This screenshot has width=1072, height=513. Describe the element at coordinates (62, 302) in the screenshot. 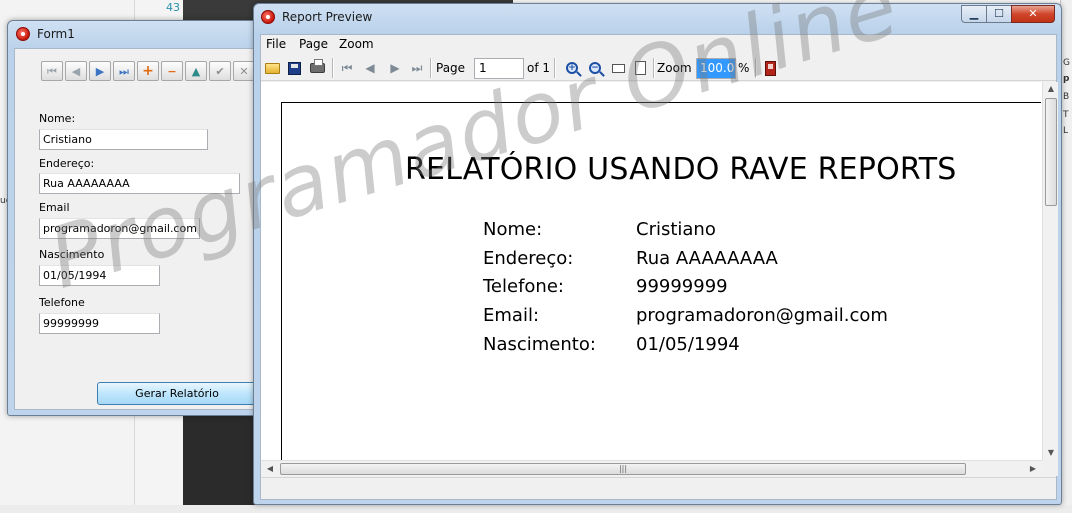

I see `telefone-label: Telefone` at that location.